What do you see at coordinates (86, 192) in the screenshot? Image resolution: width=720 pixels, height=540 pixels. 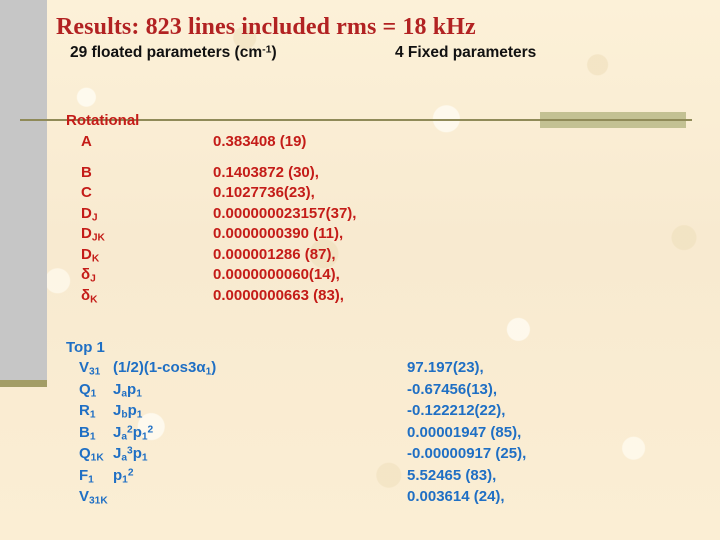 I see `rotational-symbol: C` at bounding box center [86, 192].